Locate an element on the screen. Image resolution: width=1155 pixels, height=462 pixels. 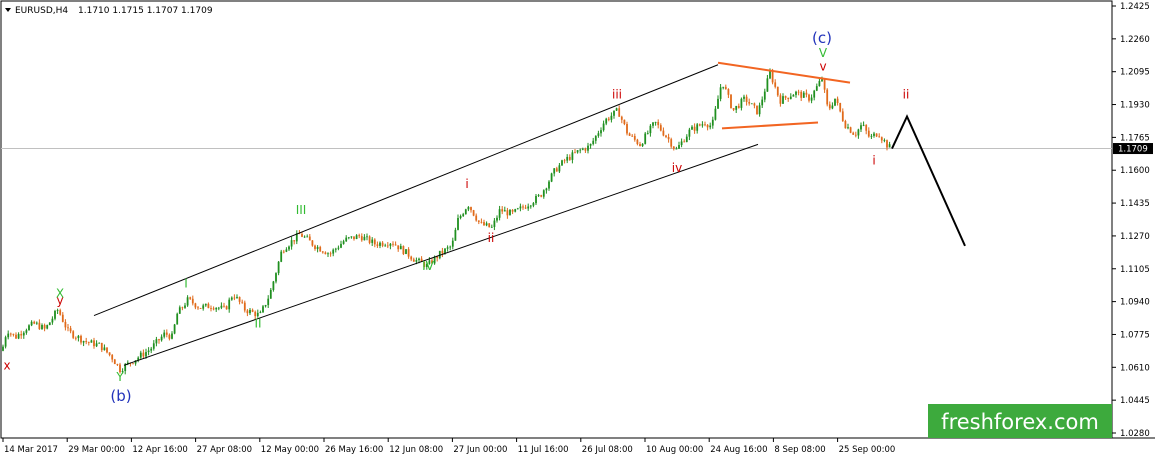
time-tick-label: 8 Sep 08:00 is located at coordinates (799, 450).